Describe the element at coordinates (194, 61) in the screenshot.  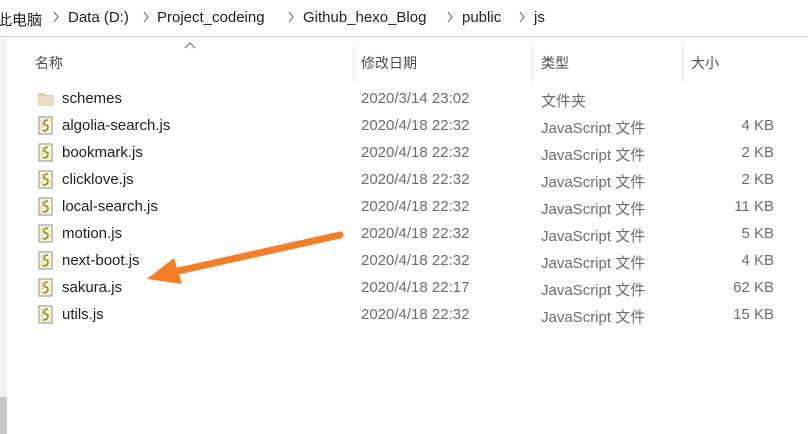
I see `column-header-name: 名称` at that location.